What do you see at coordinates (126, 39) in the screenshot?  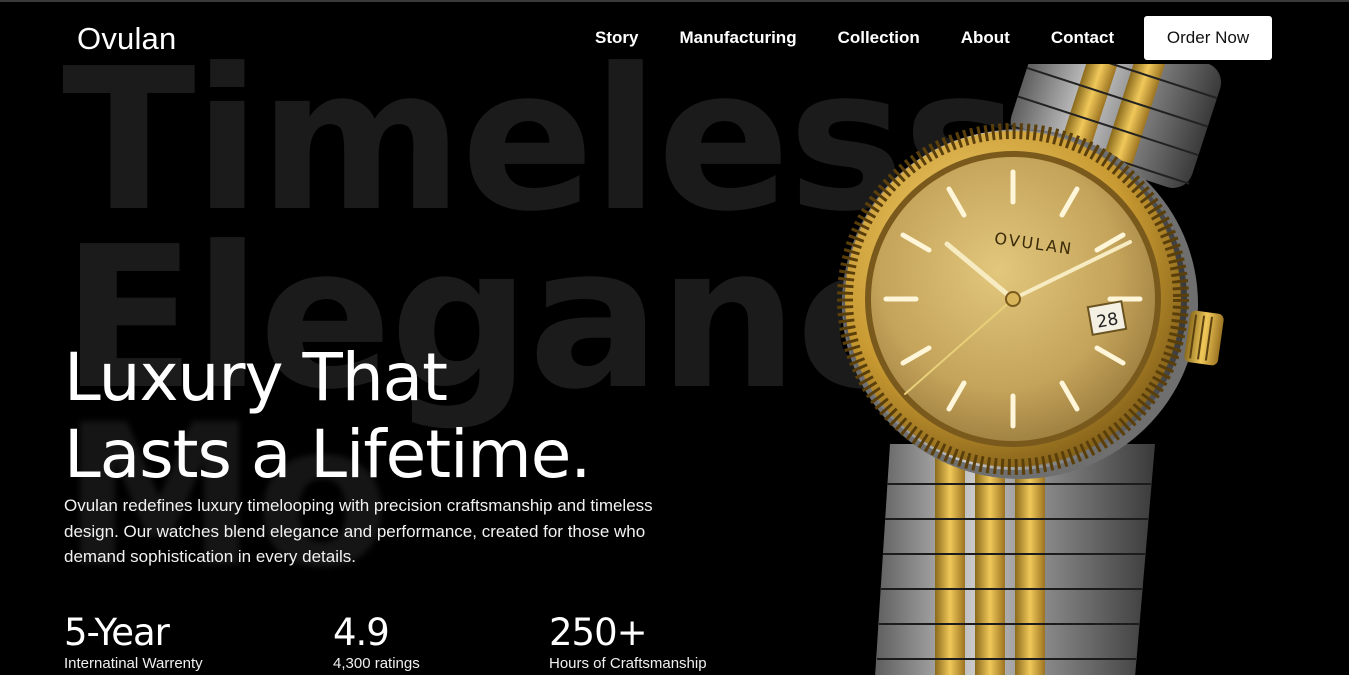 I see `brand-logo: Ovulan` at bounding box center [126, 39].